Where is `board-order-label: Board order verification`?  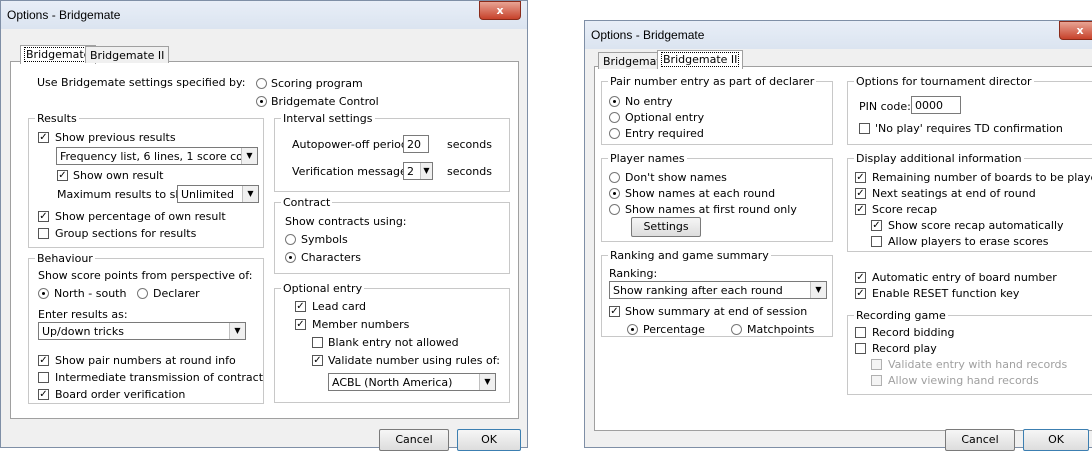 board-order-label: Board order verification is located at coordinates (120, 394).